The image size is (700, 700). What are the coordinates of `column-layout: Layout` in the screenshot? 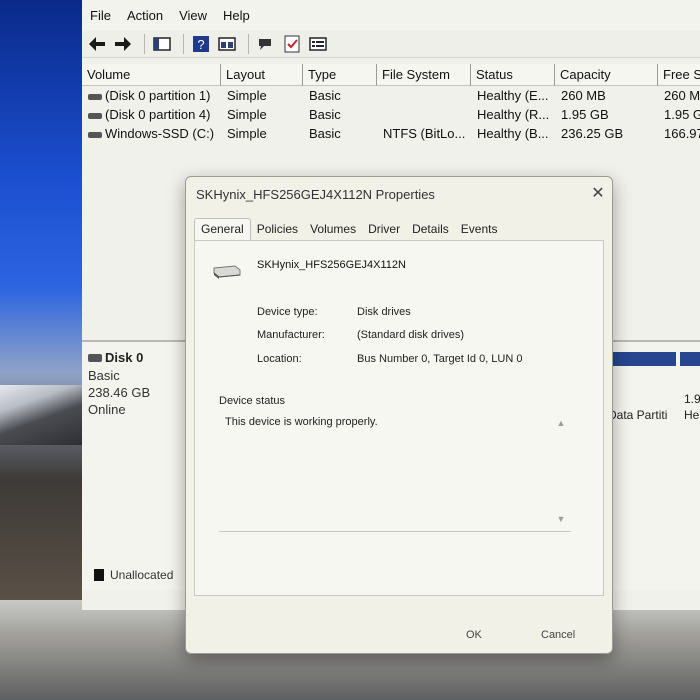 It's located at (262, 75).